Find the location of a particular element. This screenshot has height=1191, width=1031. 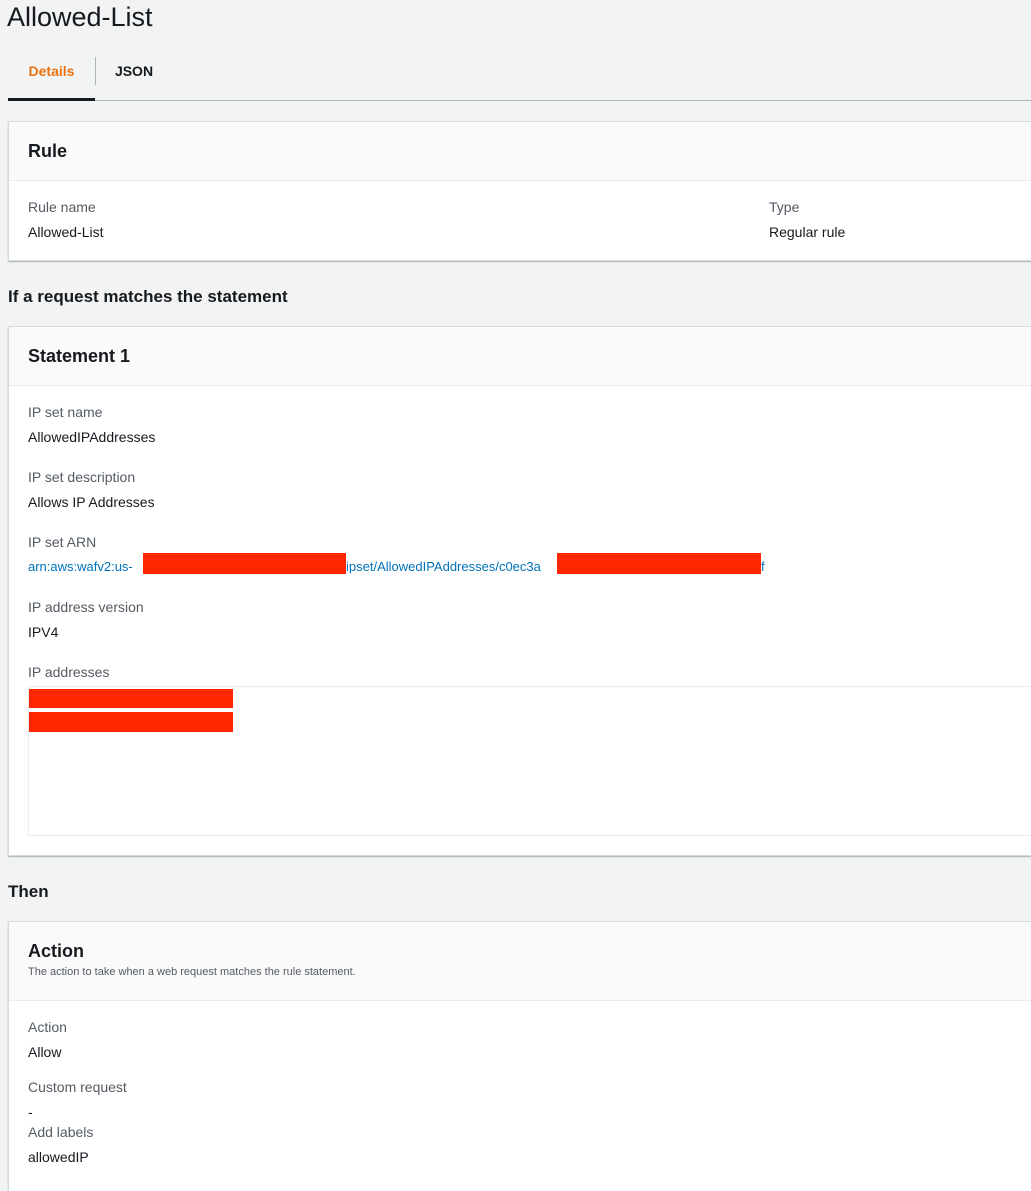

tab-details: Details is located at coordinates (51, 75).